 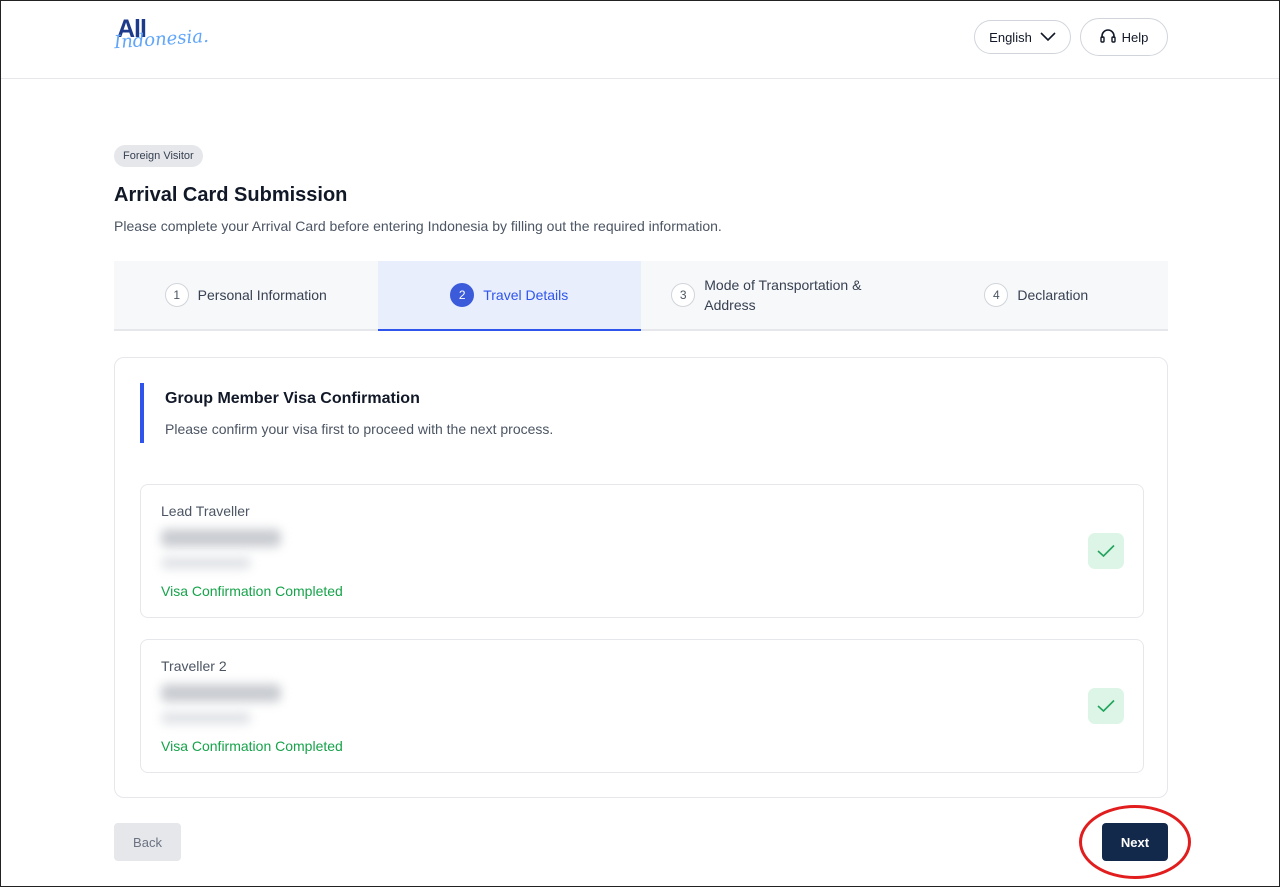 What do you see at coordinates (1053, 295) in the screenshot?
I see `step-label: Declaration` at bounding box center [1053, 295].